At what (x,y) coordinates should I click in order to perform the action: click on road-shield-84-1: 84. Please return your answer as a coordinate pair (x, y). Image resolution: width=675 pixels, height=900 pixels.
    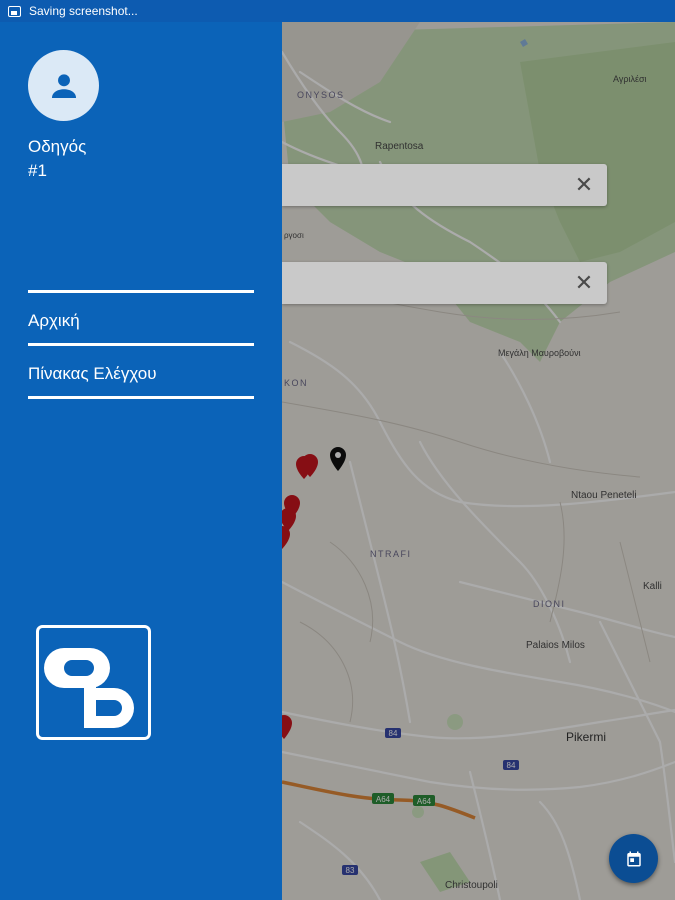
    Looking at the image, I should click on (393, 733).